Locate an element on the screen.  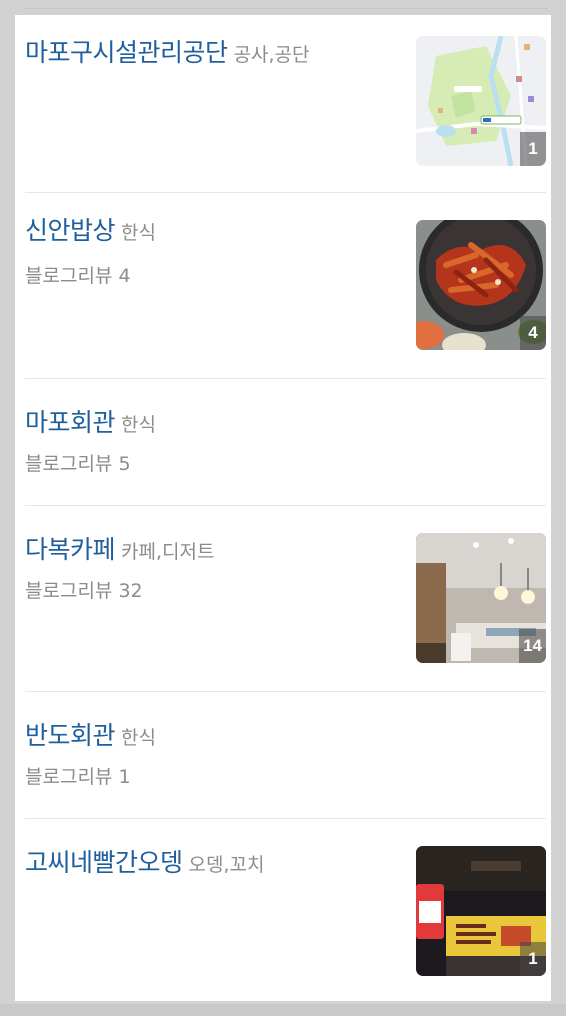
place-item-mapo-hoegwan: 마포회관 한식 블로그리뷰 5 is located at coordinates (285, 442).